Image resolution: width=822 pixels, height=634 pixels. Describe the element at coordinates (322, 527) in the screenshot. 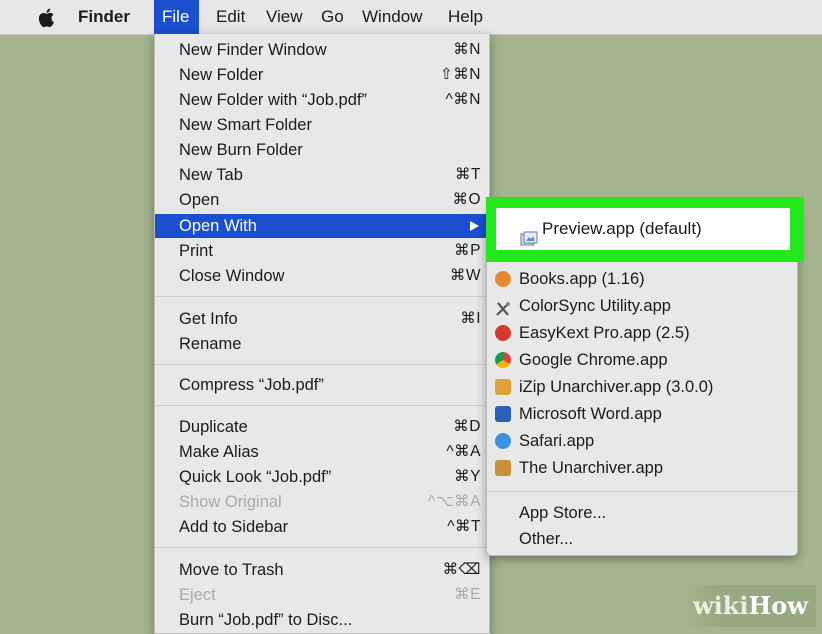

I see `menu-item-add-to-sidebar: Add to Sidebar ^⌘T` at that location.